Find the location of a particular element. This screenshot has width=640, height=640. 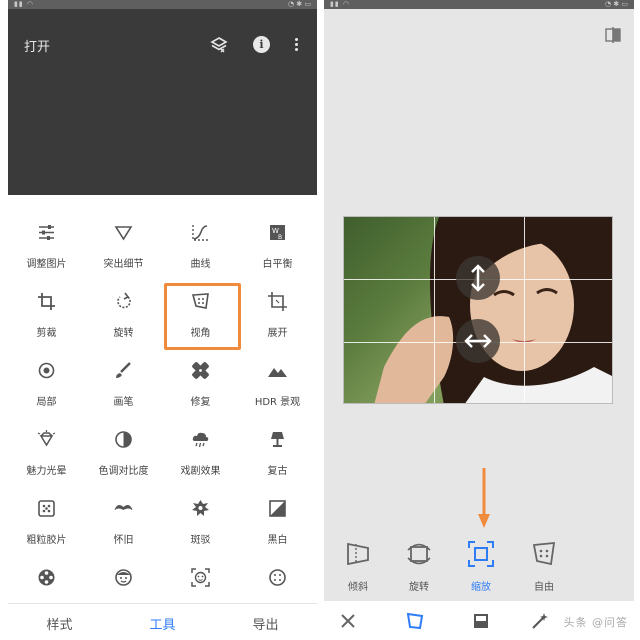

tool-label: 局部 is located at coordinates (46, 402).